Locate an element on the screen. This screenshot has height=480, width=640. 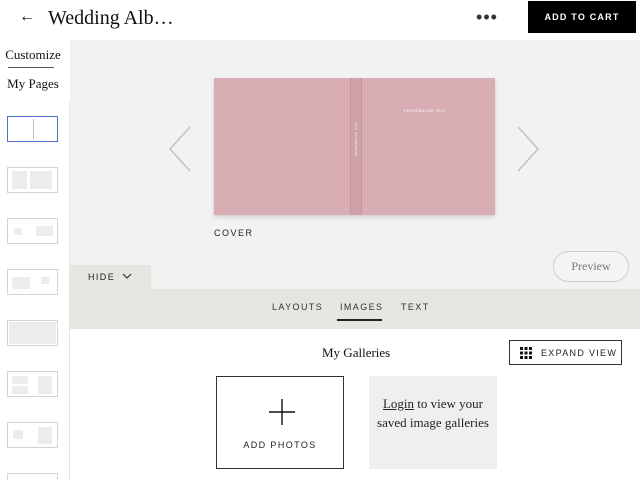
page-thumbnail-list is located at coordinates (35, 291).